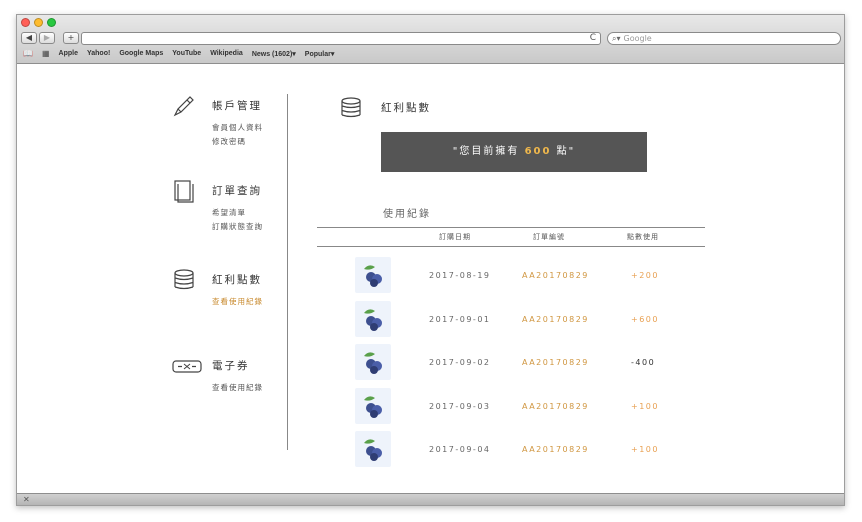 This screenshot has height=522, width=862. Describe the element at coordinates (141, 53) in the screenshot. I see `bookmark-item: Google Maps` at that location.